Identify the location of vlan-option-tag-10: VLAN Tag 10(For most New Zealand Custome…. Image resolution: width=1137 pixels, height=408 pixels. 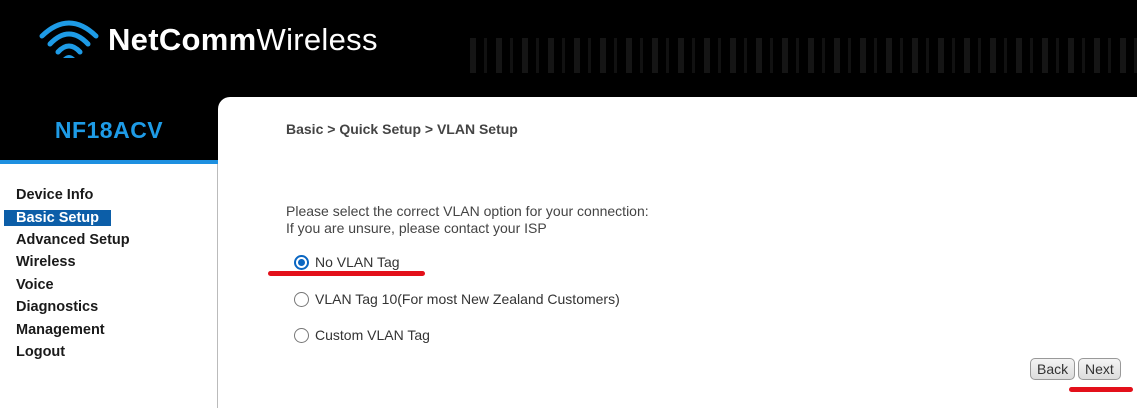
(457, 299).